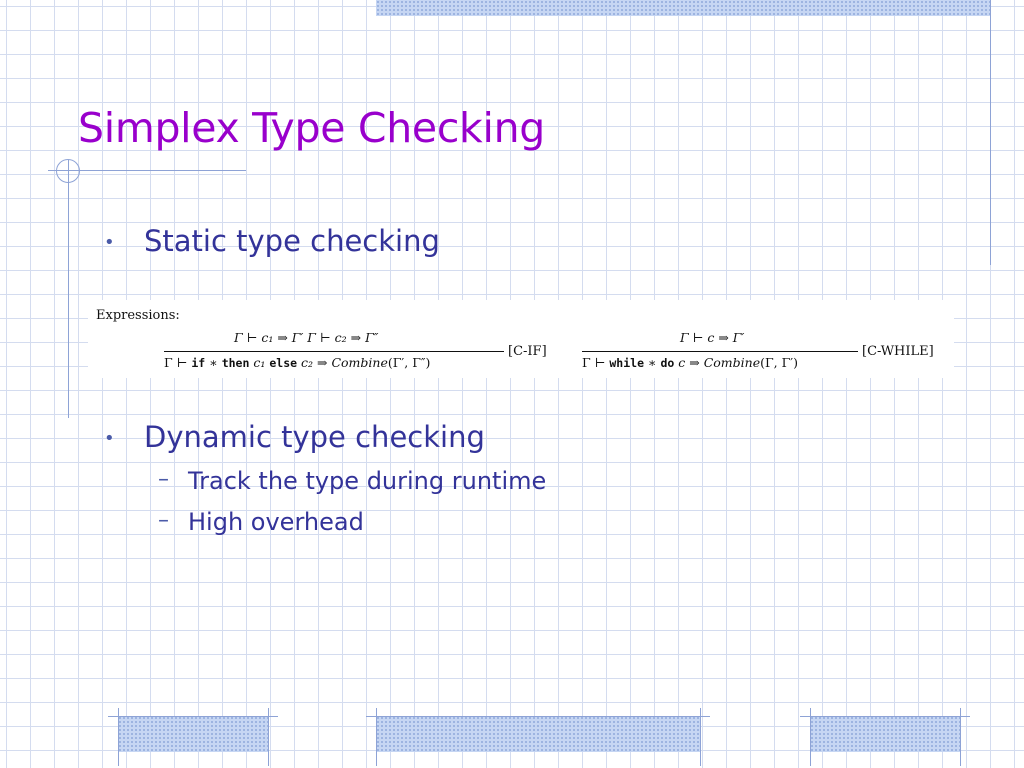 This screenshot has width=1024, height=768. Describe the element at coordinates (276, 522) in the screenshot. I see `sub-bullet-text: High overhead` at that location.